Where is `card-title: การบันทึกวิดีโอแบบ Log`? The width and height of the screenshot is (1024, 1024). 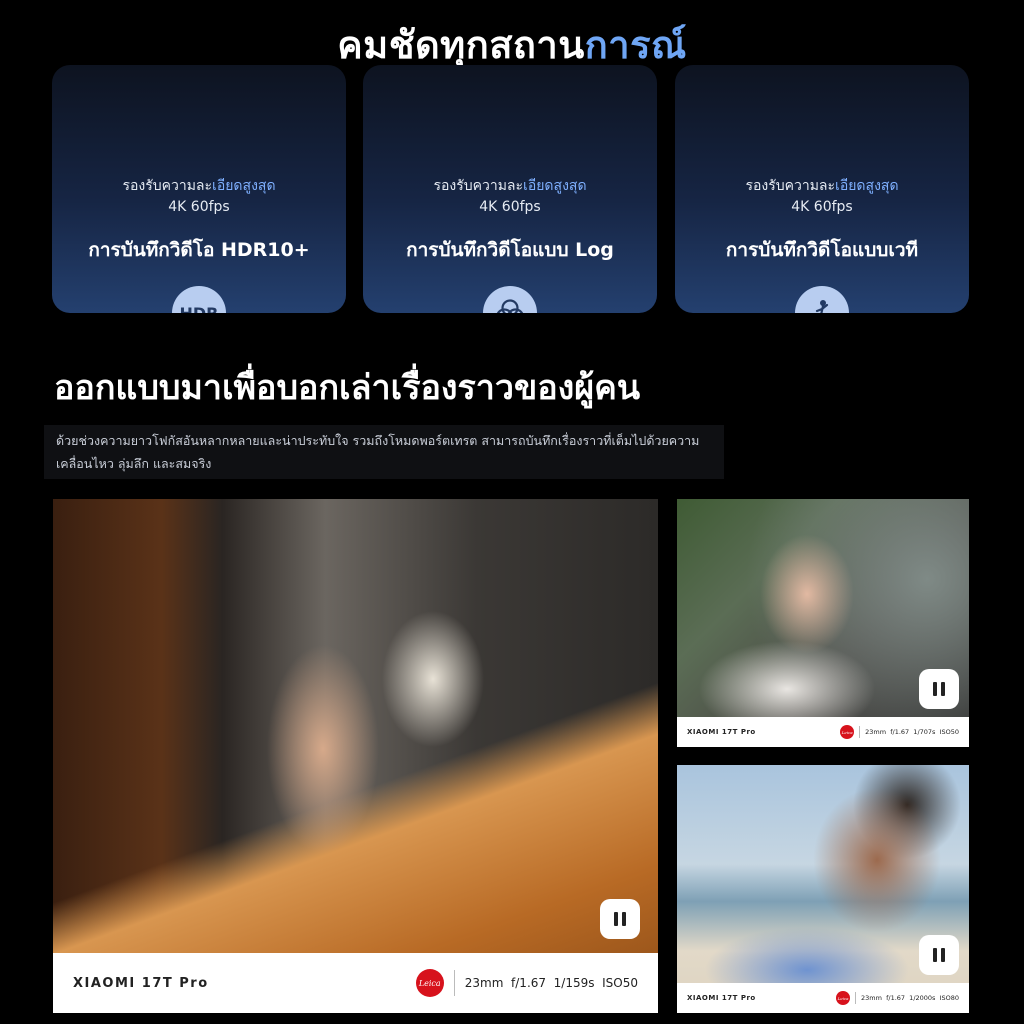
card-title: การบันทึกวิดีโอแบบ Log is located at coordinates (510, 250).